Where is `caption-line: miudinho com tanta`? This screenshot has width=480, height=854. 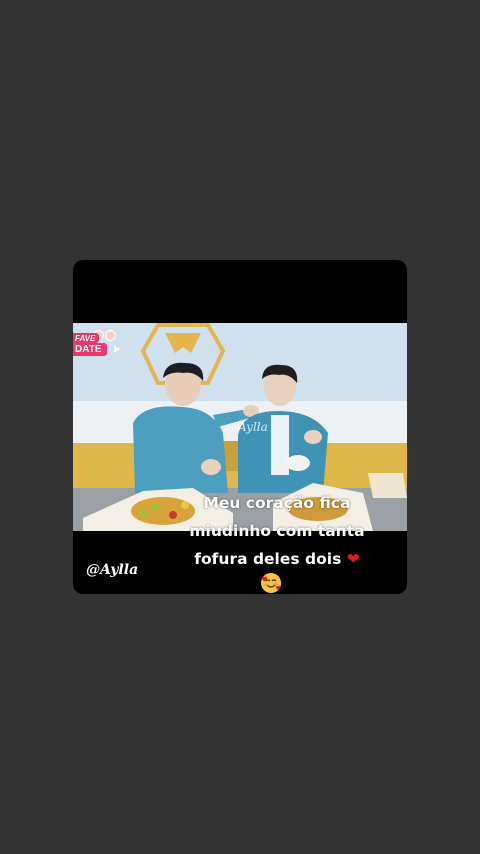
caption-line: miudinho com tanta is located at coordinates (277, 531).